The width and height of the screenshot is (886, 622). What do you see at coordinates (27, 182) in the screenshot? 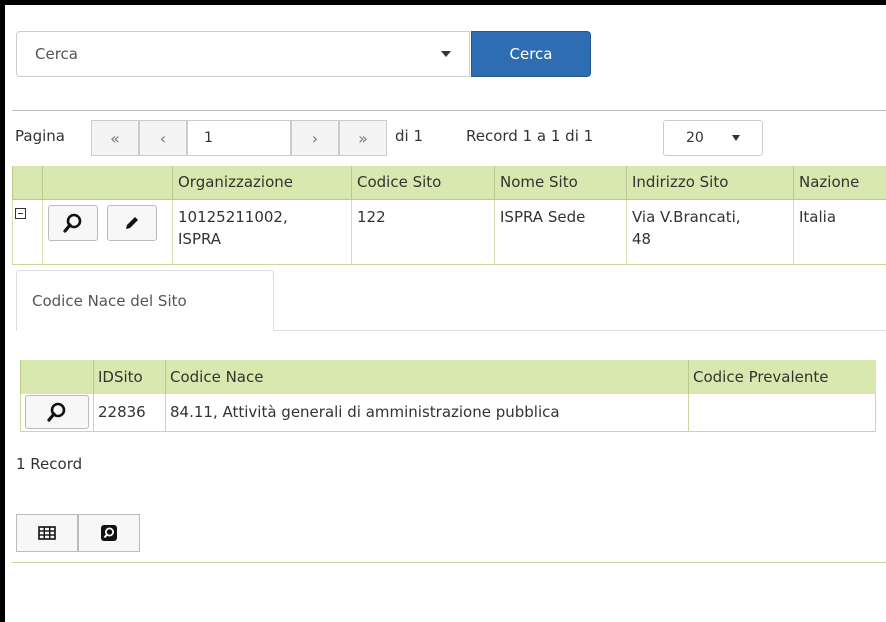
I see `header-expand-col` at bounding box center [27, 182].